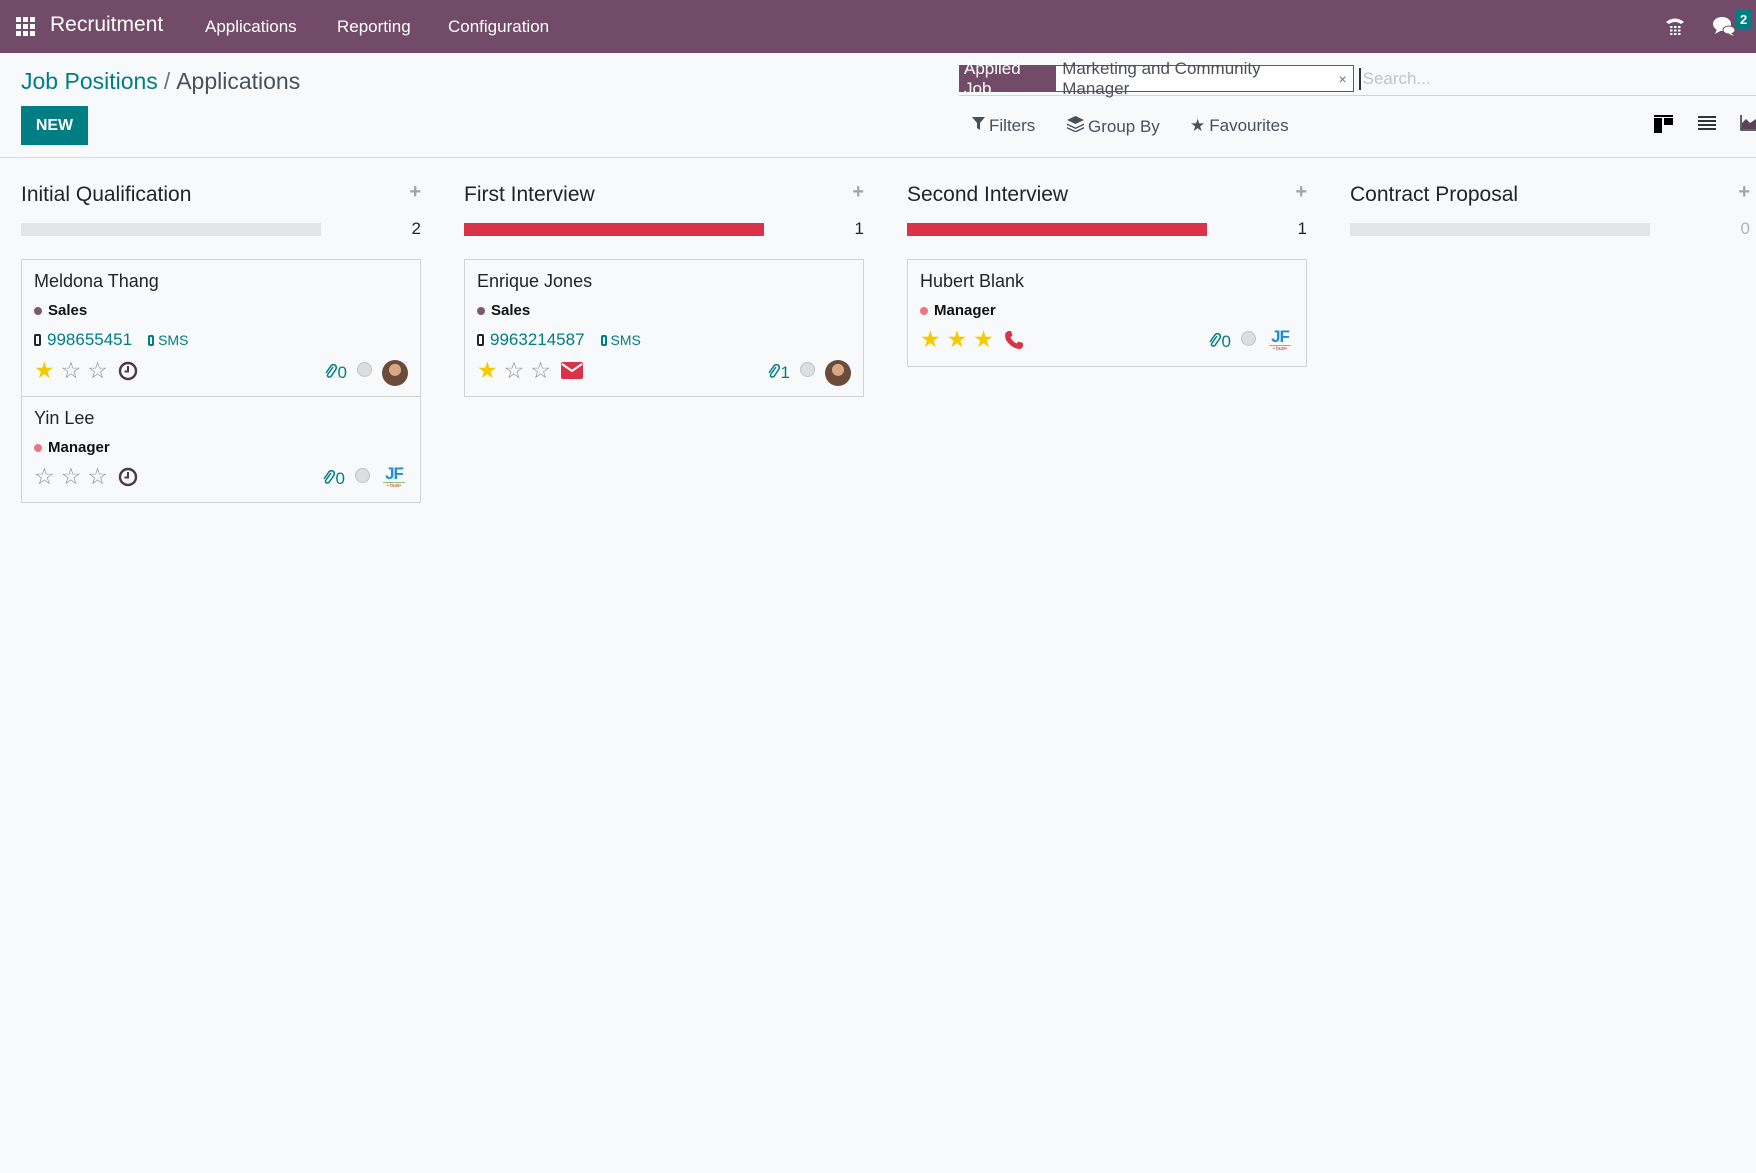 This screenshot has height=1173, width=1756. What do you see at coordinates (68, 310) in the screenshot?
I see `tag-label: Sales` at bounding box center [68, 310].